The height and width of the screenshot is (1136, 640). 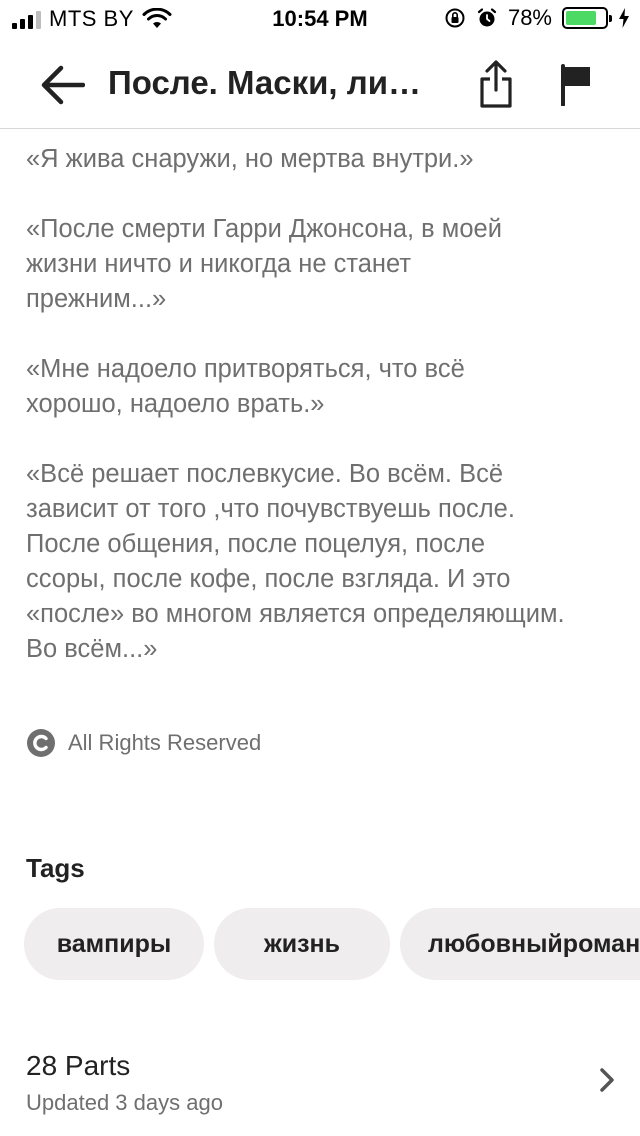 I want to click on description-paragraph: «Я жива снаружи, но мертва внутри.», so click(x=250, y=159).